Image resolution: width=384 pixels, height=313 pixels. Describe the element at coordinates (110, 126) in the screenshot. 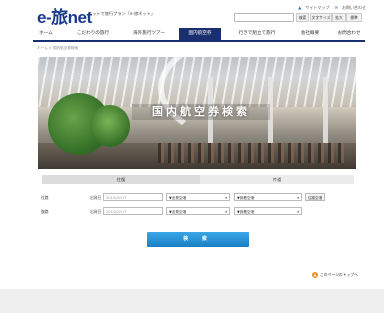

I see `hero-tree` at that location.